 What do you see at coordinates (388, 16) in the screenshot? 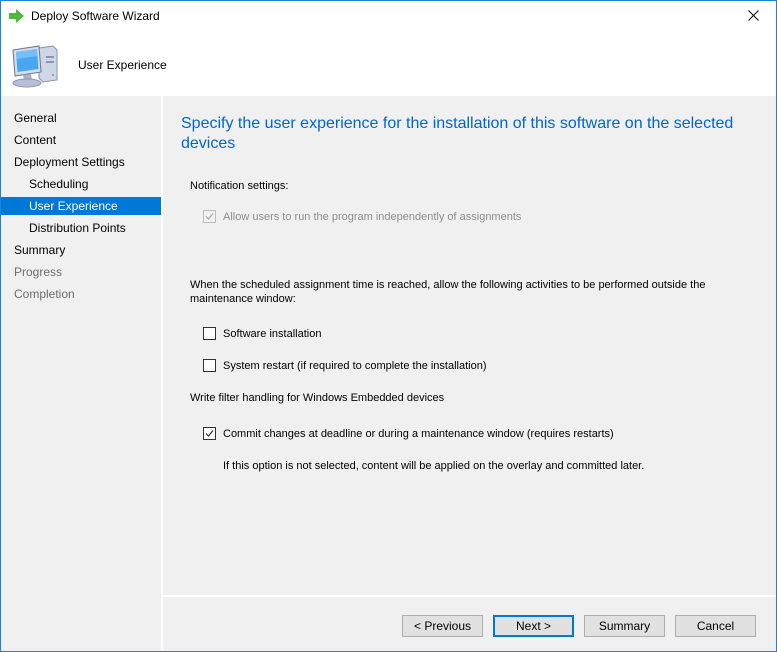
I see `title-bar: Deploy Software Wizard` at bounding box center [388, 16].